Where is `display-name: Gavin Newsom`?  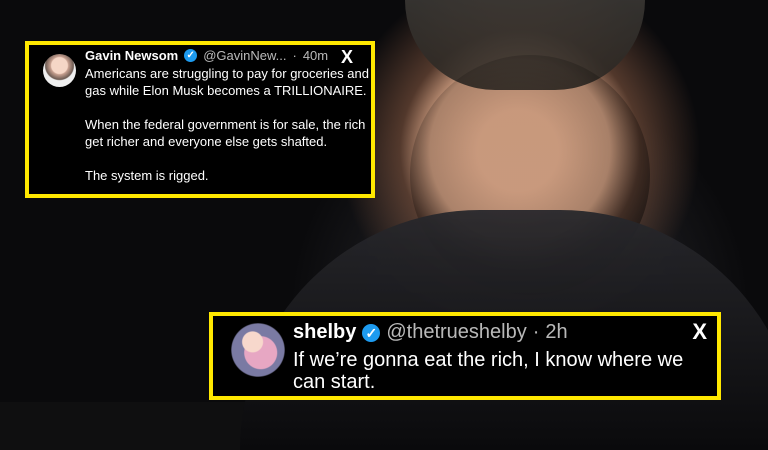 display-name: Gavin Newsom is located at coordinates (132, 55).